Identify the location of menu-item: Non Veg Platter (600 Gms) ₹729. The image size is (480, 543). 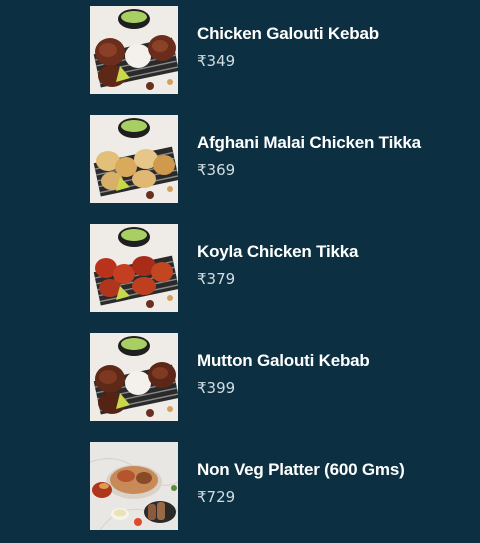
(275, 486).